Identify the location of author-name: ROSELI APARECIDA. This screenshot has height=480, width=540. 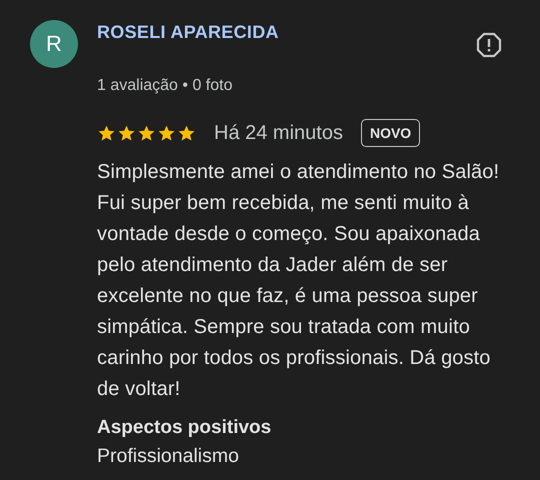
(188, 32).